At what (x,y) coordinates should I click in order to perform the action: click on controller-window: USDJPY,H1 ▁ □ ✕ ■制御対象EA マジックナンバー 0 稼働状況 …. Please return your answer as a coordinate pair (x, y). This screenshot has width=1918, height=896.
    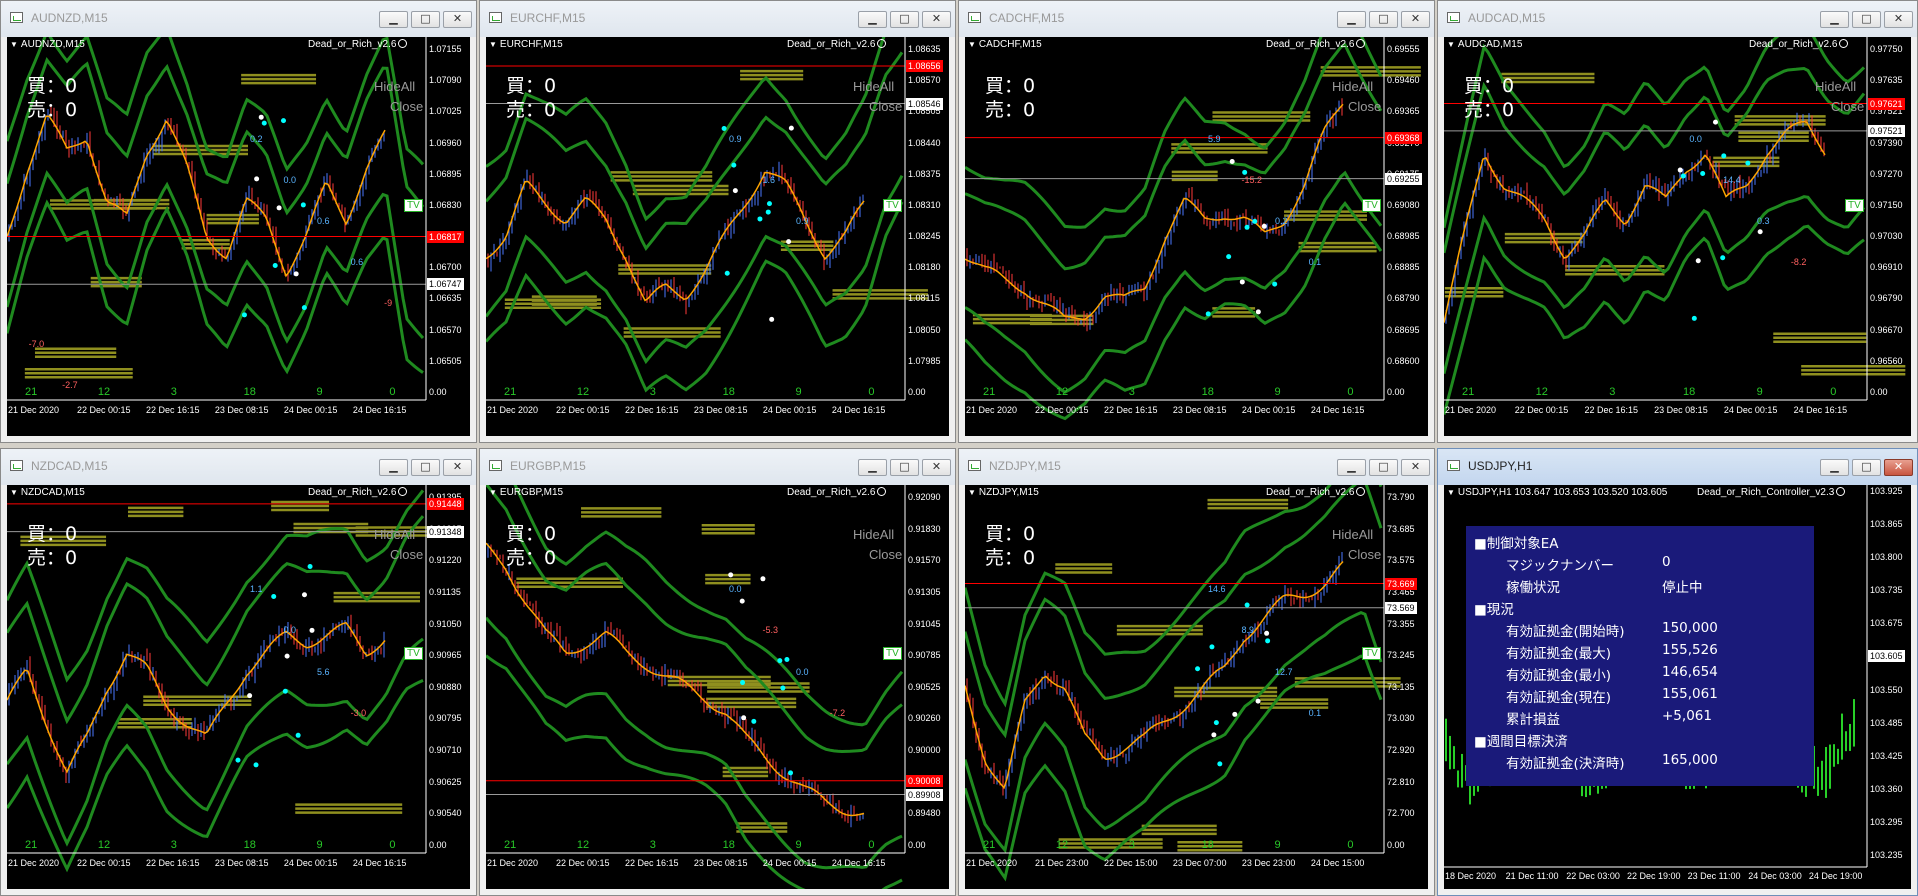
    Looking at the image, I should click on (1677, 672).